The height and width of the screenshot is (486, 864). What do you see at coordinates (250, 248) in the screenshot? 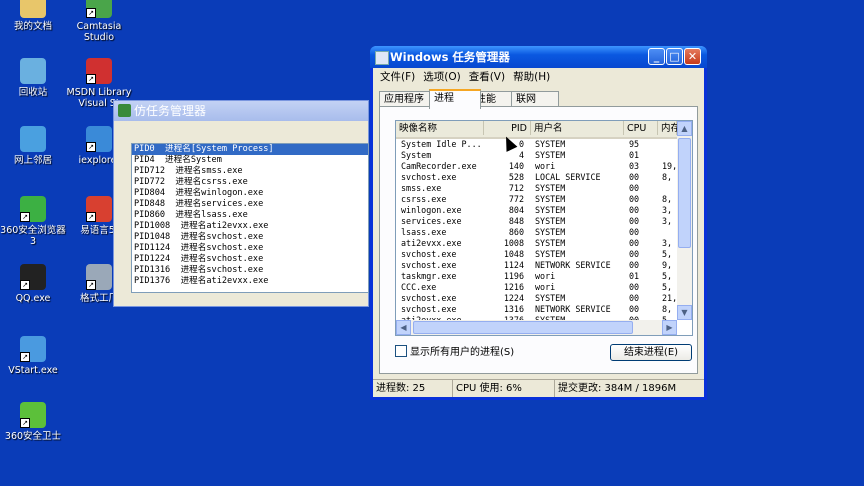
I see `list-item: PID1124 进程名svchost.exe` at bounding box center [250, 248].